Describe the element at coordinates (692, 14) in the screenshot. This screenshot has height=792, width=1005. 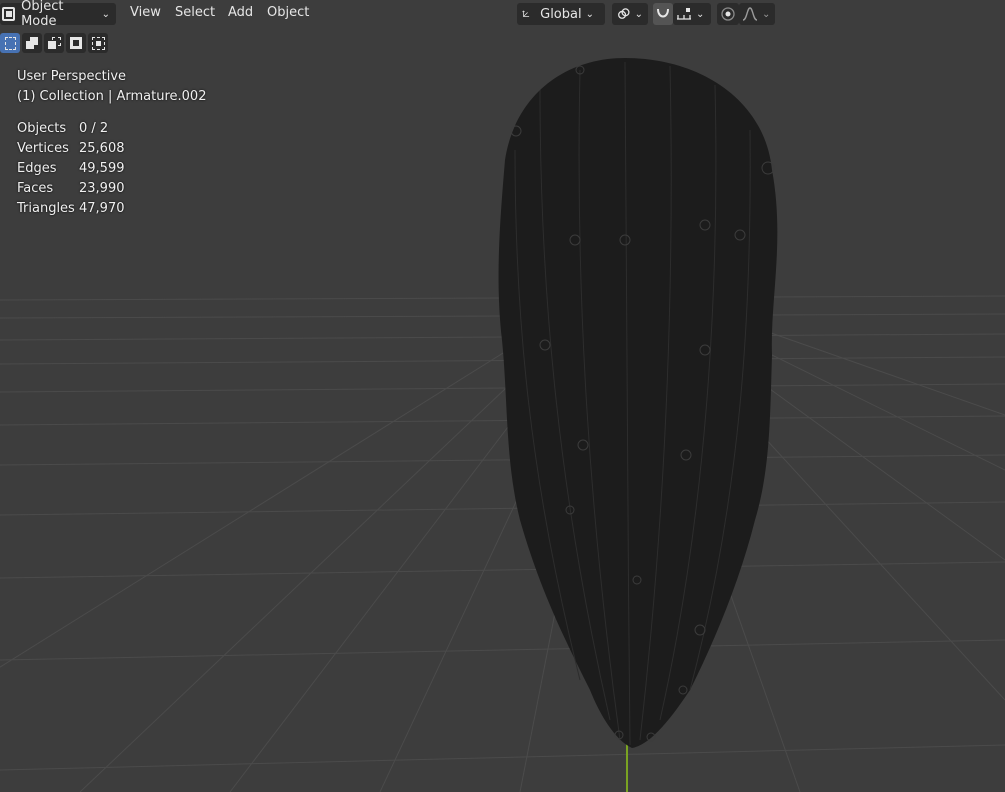
I see `snap-target-dropdown: ⌄` at that location.